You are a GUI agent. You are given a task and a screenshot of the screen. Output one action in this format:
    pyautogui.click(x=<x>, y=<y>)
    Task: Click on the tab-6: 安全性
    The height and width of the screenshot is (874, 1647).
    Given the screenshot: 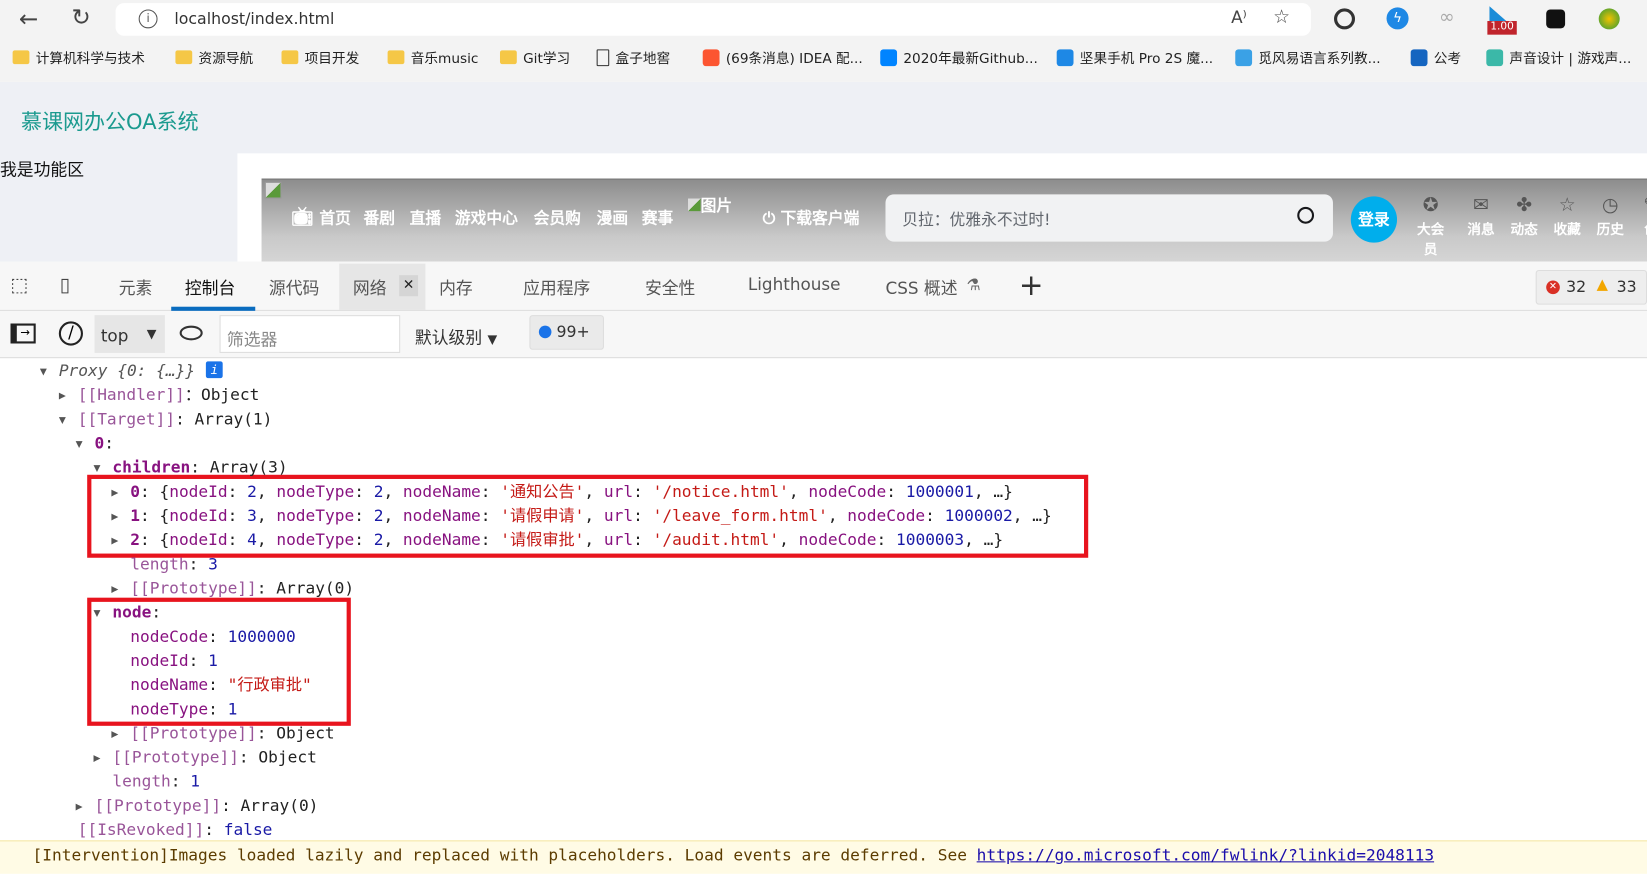 What is the action you would take?
    pyautogui.click(x=670, y=286)
    